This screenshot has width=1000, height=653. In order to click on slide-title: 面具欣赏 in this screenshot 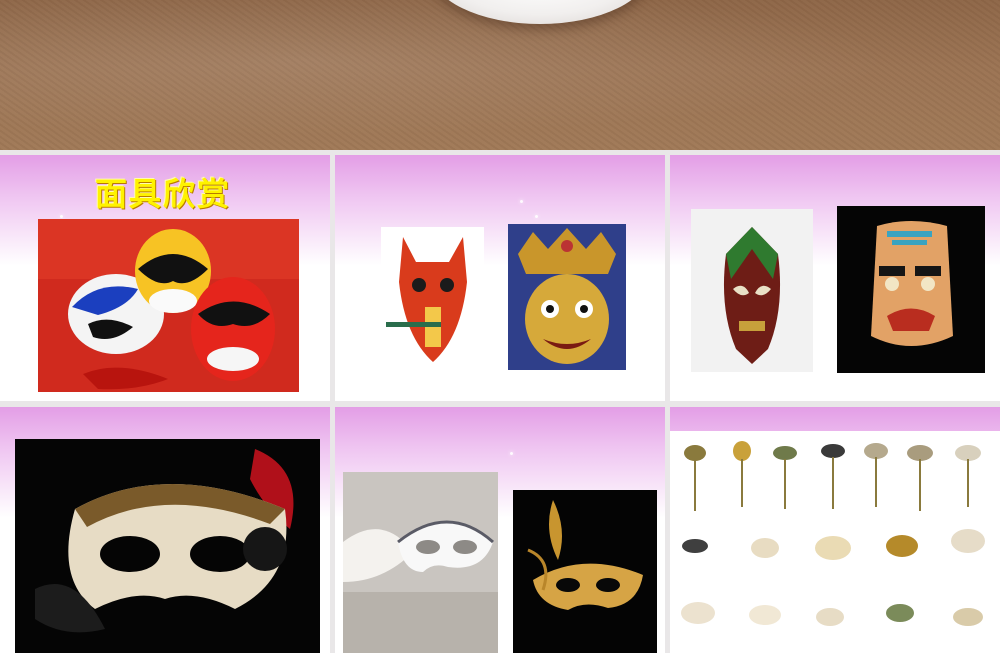, I will do `click(163, 194)`.